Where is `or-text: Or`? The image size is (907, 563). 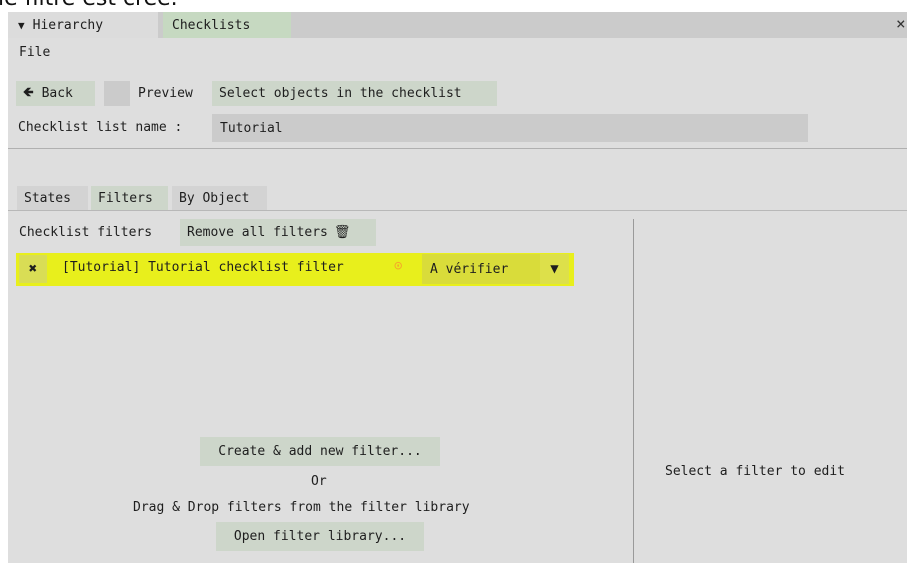 or-text: Or is located at coordinates (319, 481).